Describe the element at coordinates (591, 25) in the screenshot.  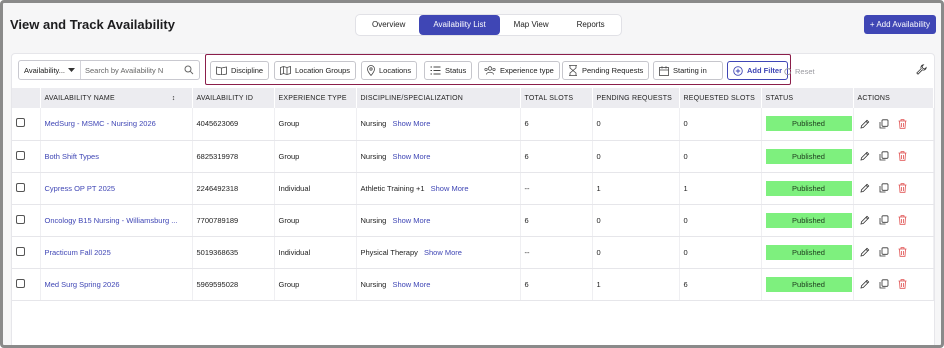
I see `tab-reports: Reports` at that location.